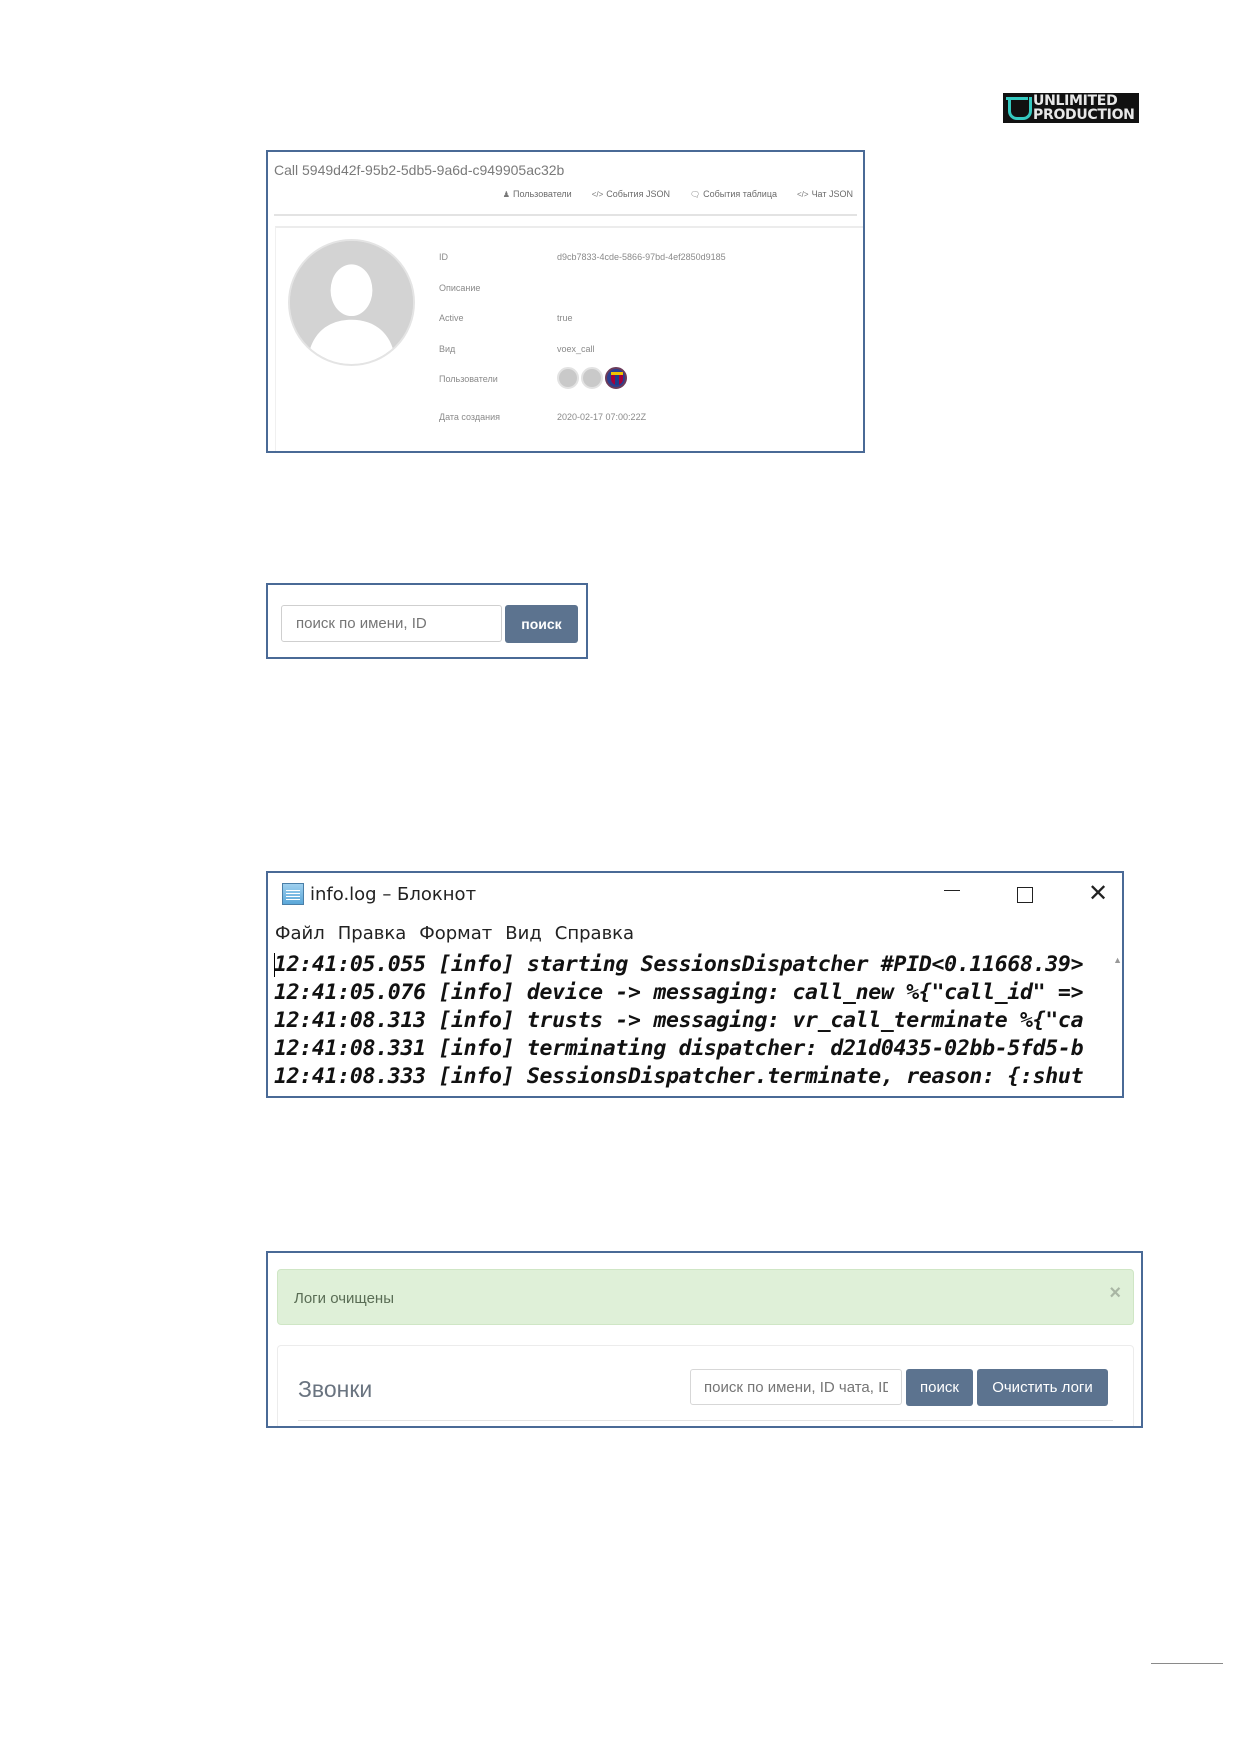 The width and height of the screenshot is (1239, 1752). Describe the element at coordinates (631, 194) in the screenshot. I see `tab-events-json: </> События JSON` at that location.